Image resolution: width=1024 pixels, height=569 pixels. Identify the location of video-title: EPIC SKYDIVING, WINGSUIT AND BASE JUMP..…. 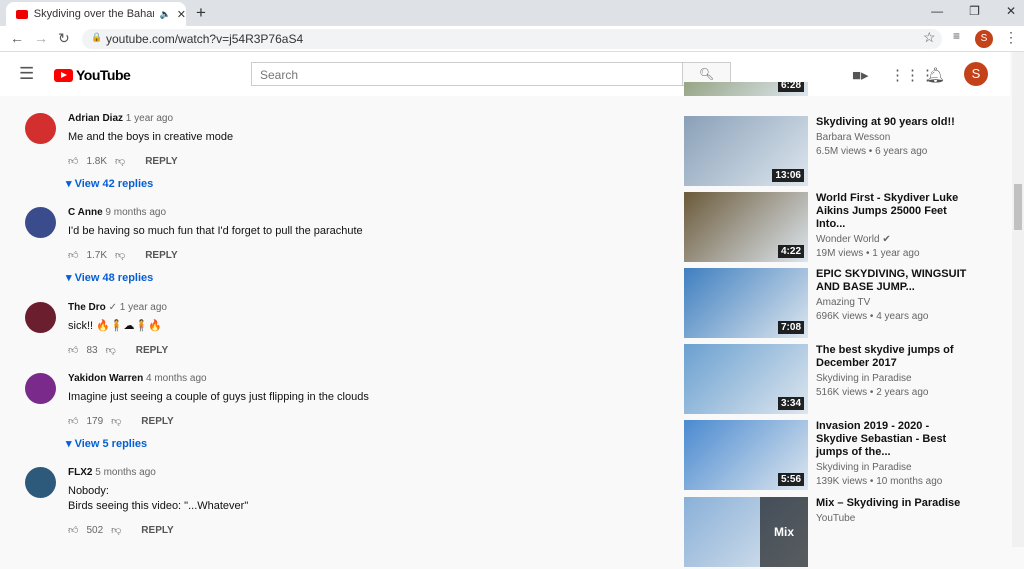
(893, 281).